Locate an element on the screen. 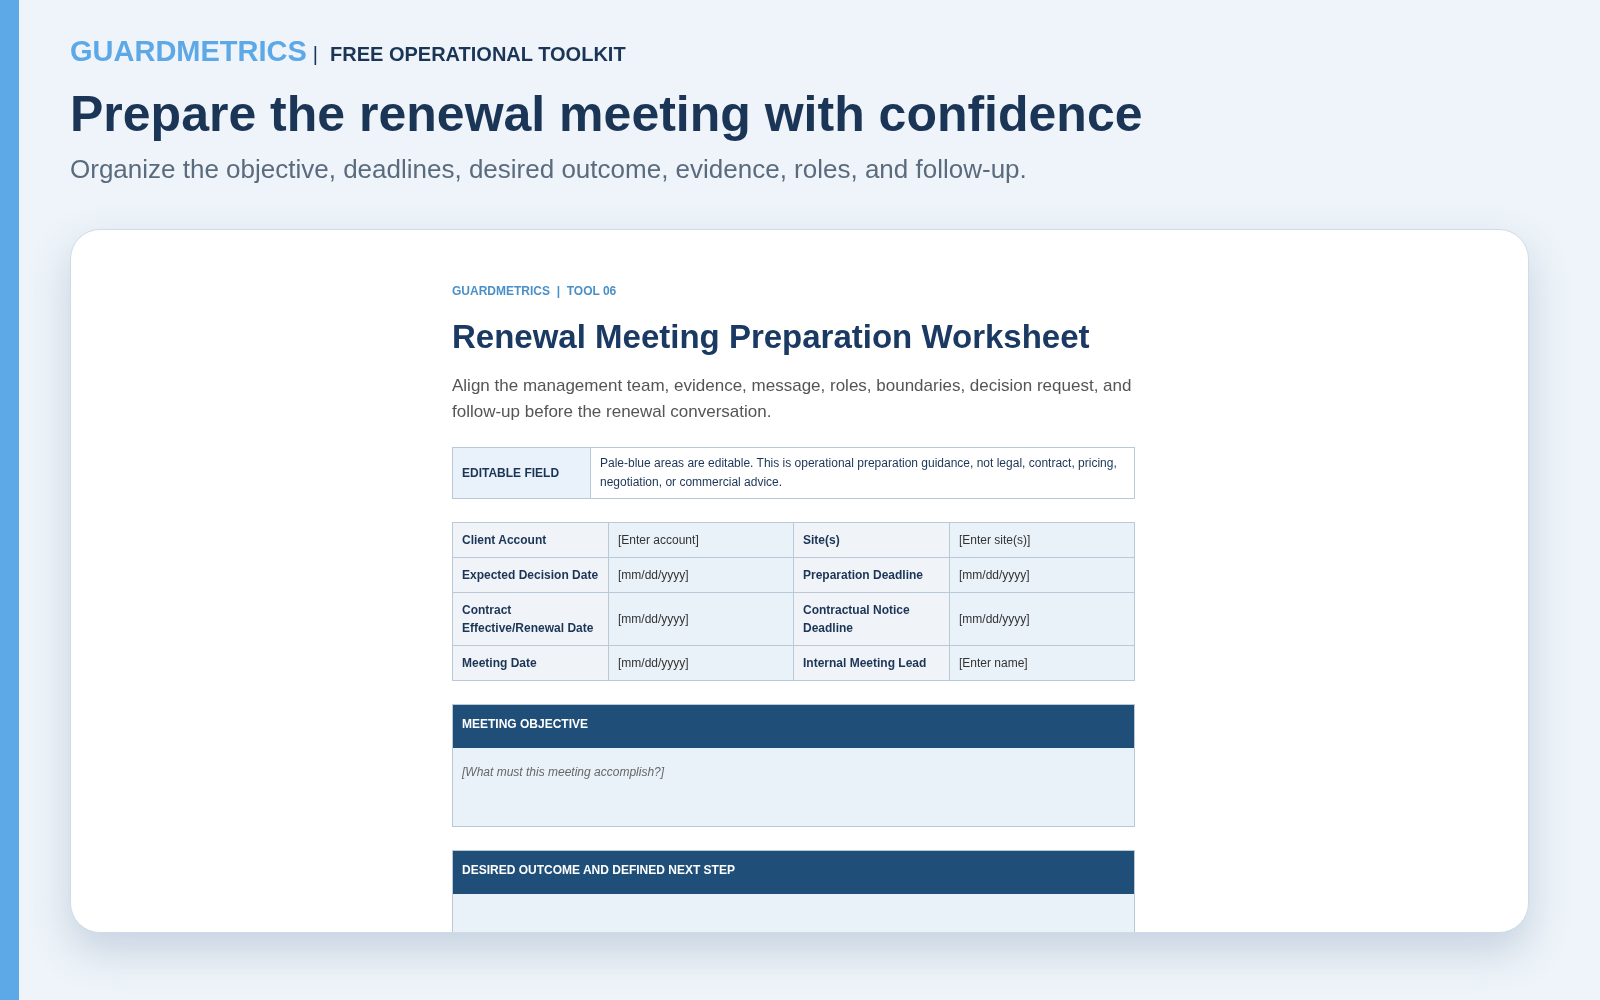 The height and width of the screenshot is (1000, 1600). notice-text: Pale-blue areas are editable. This is operational preparation guidance, not legal, contract, pricing, negotiation, or commercial advice. is located at coordinates (858, 473).